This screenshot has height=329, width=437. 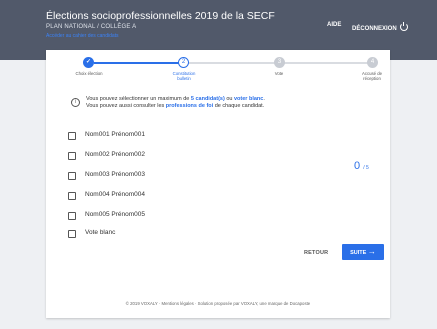 I want to click on next-button: SUITE →, so click(x=363, y=252).